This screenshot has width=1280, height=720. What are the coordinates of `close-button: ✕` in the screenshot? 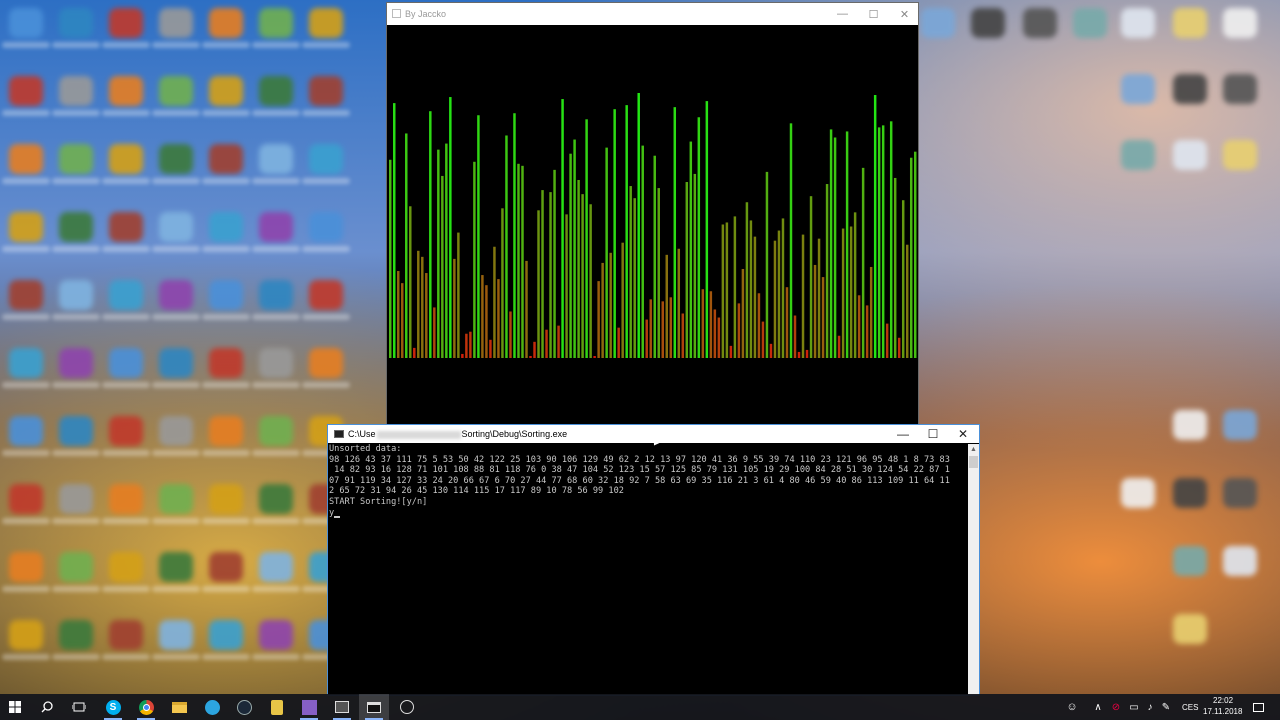 It's located at (904, 14).